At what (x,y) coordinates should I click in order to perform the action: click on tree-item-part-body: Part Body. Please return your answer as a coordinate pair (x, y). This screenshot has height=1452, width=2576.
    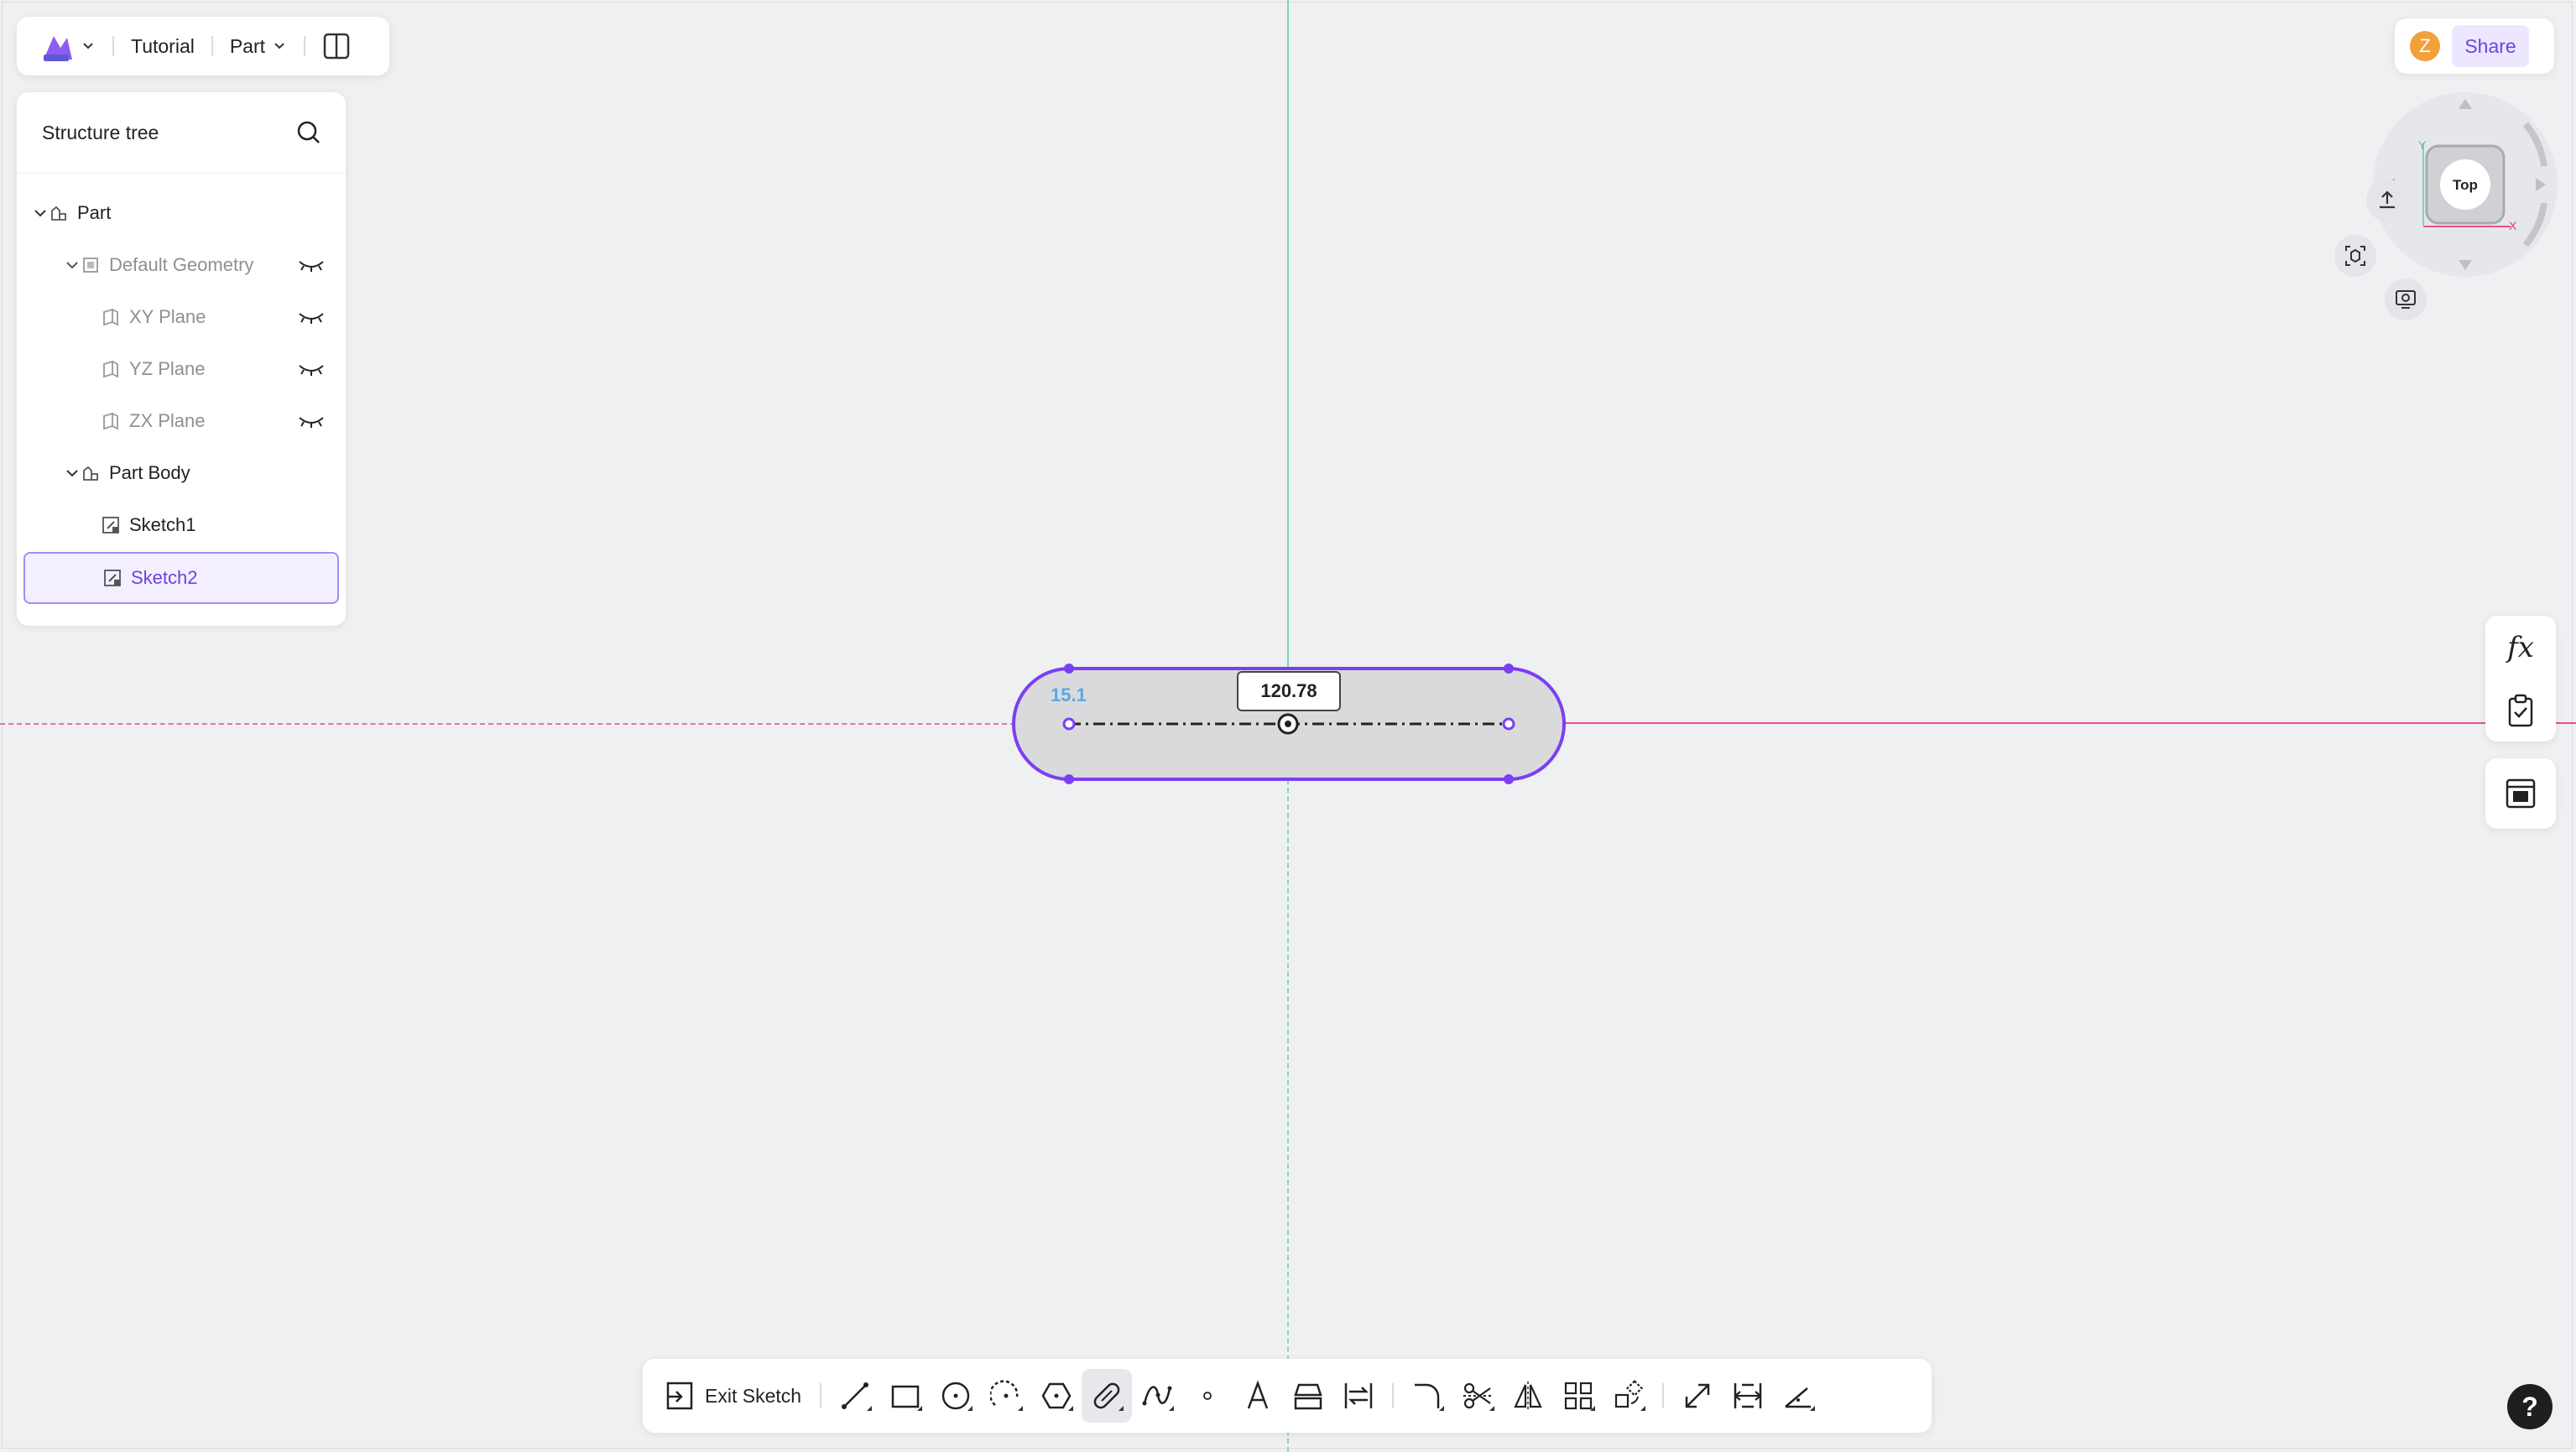
    Looking at the image, I should click on (181, 473).